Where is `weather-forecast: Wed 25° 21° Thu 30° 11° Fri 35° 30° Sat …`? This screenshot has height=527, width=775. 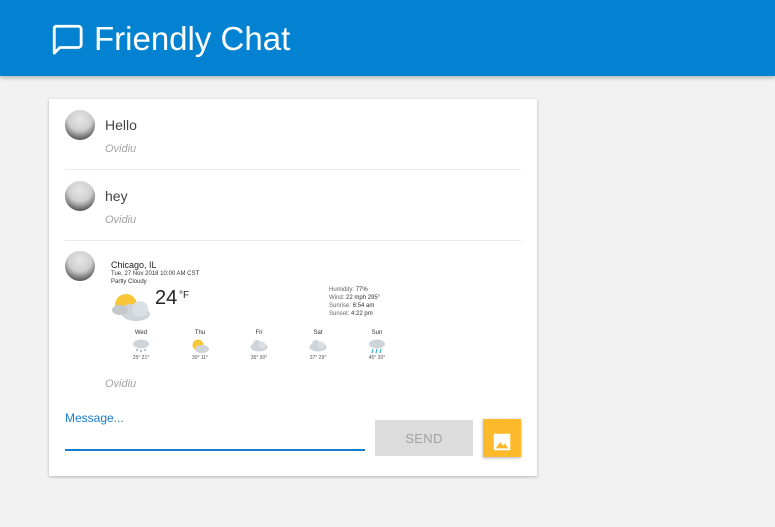 weather-forecast: Wed 25° 21° Thu 30° 11° Fri 35° 30° Sat … is located at coordinates (255, 350).